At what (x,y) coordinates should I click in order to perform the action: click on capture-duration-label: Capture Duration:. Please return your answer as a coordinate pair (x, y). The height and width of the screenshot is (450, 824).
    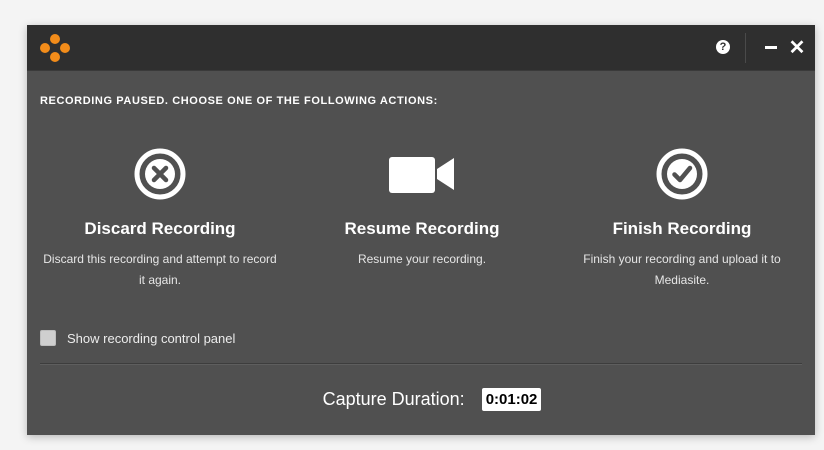
    Looking at the image, I should click on (393, 399).